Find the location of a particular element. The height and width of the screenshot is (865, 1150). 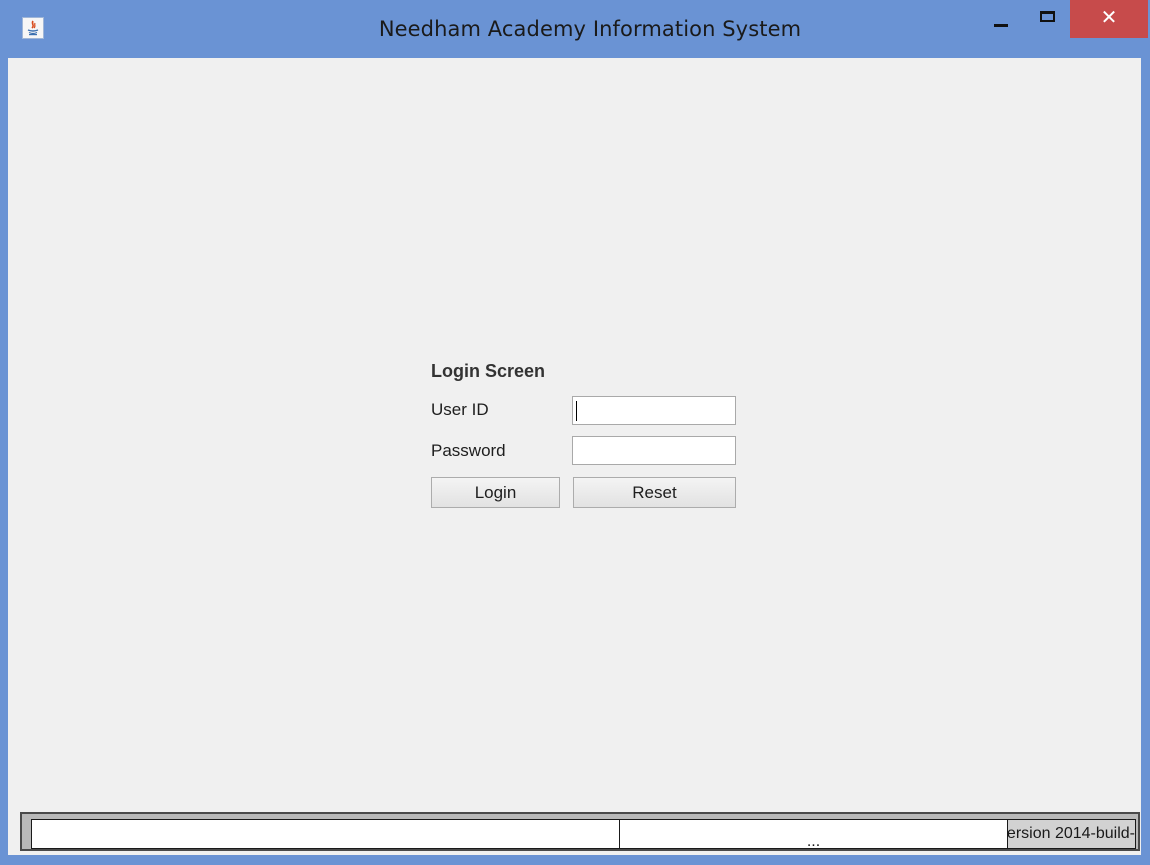

version-text: Version 2014-build- is located at coordinates (1071, 833).